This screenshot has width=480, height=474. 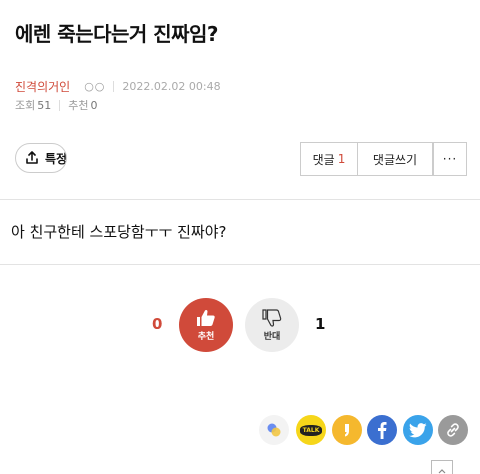 What do you see at coordinates (60, 105) in the screenshot?
I see `stats-divider` at bounding box center [60, 105].